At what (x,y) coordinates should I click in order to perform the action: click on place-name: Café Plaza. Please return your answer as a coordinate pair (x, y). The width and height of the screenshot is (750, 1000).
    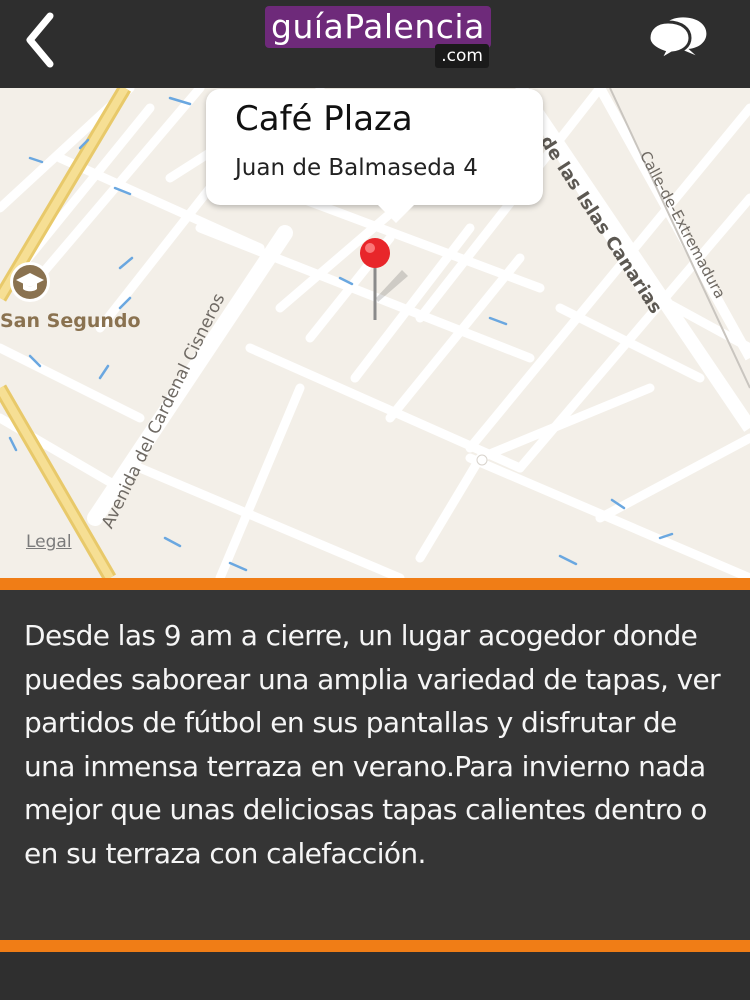
    Looking at the image, I should click on (324, 119).